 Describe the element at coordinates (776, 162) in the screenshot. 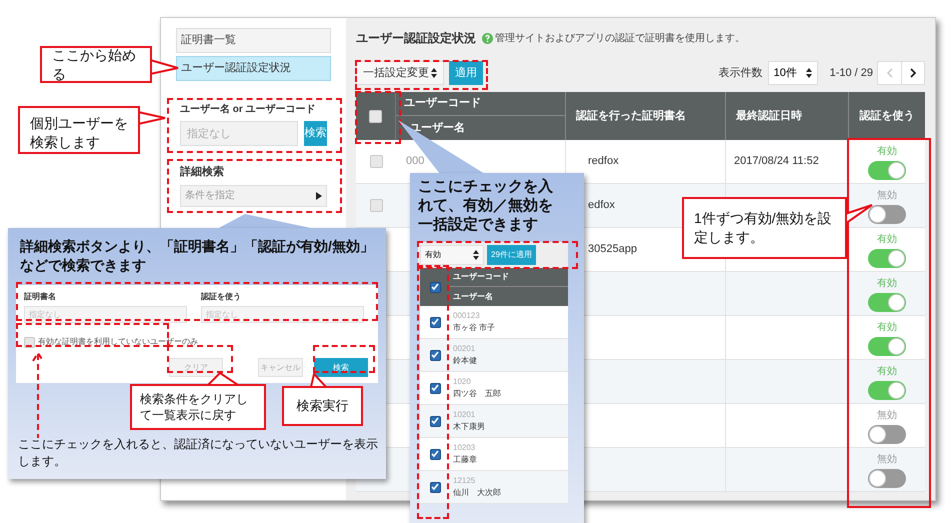

I see `table-cell-text: 2017/08/24 11:52` at that location.